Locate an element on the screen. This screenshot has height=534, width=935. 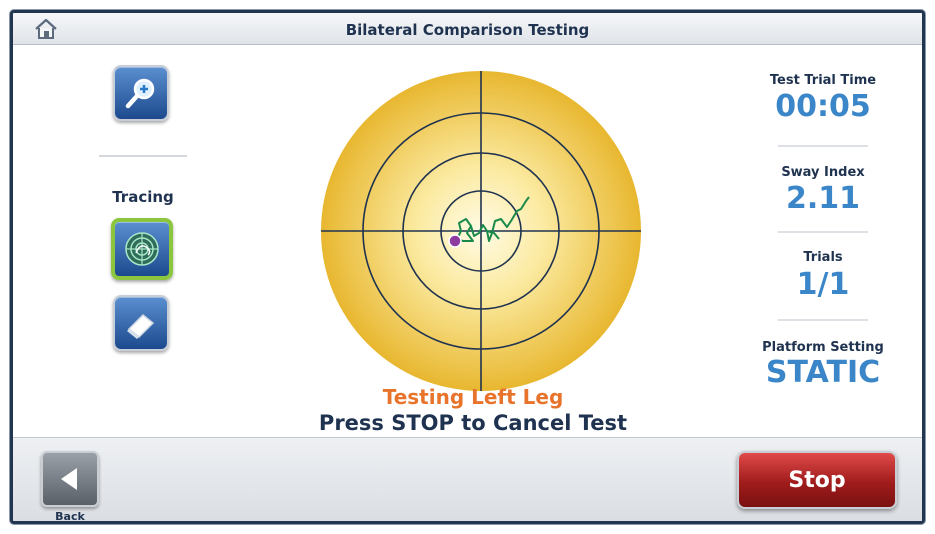
back-label: Back is located at coordinates (70, 516).